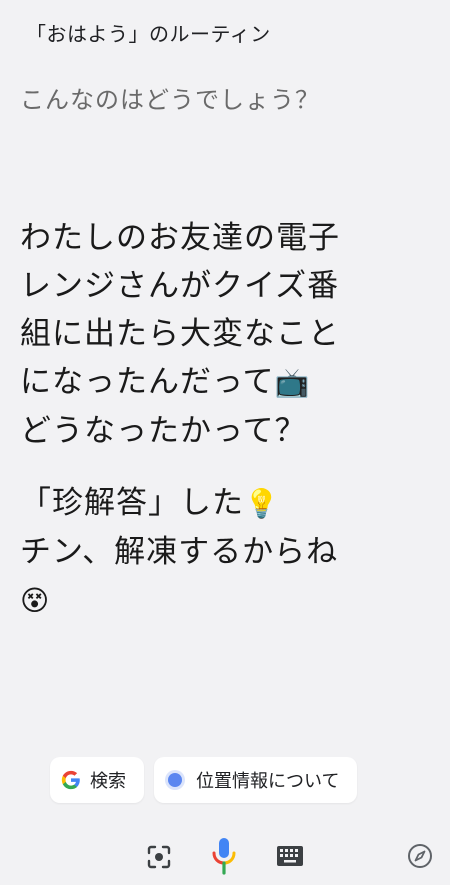 The height and width of the screenshot is (885, 450). Describe the element at coordinates (108, 781) in the screenshot. I see `search-chip-label: 検索` at that location.